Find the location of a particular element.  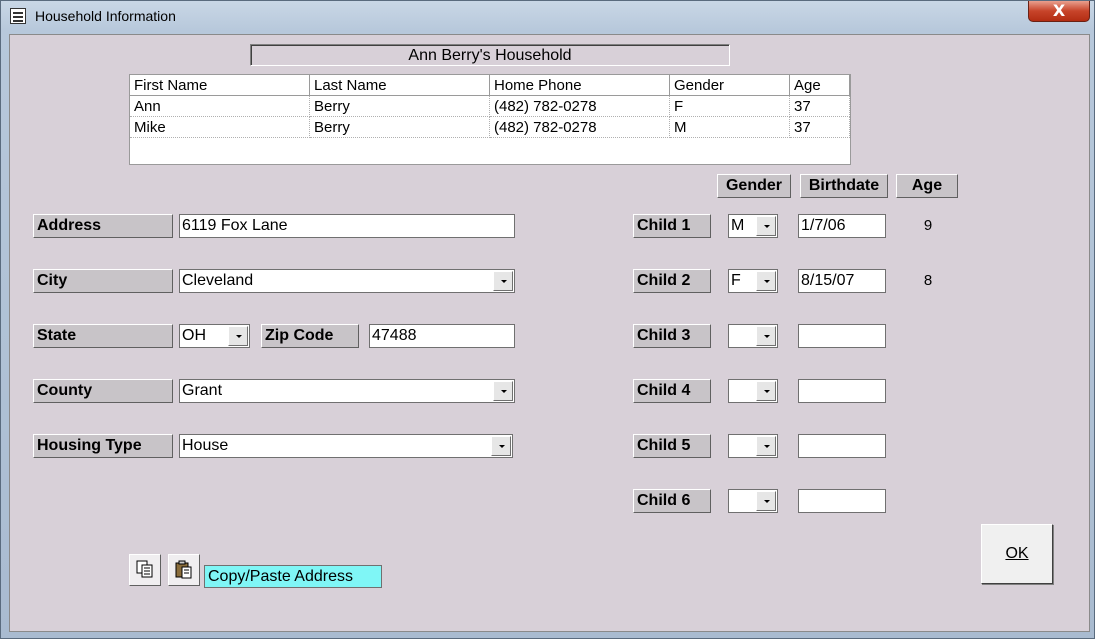

child-2-label: Child 2 is located at coordinates (672, 281).